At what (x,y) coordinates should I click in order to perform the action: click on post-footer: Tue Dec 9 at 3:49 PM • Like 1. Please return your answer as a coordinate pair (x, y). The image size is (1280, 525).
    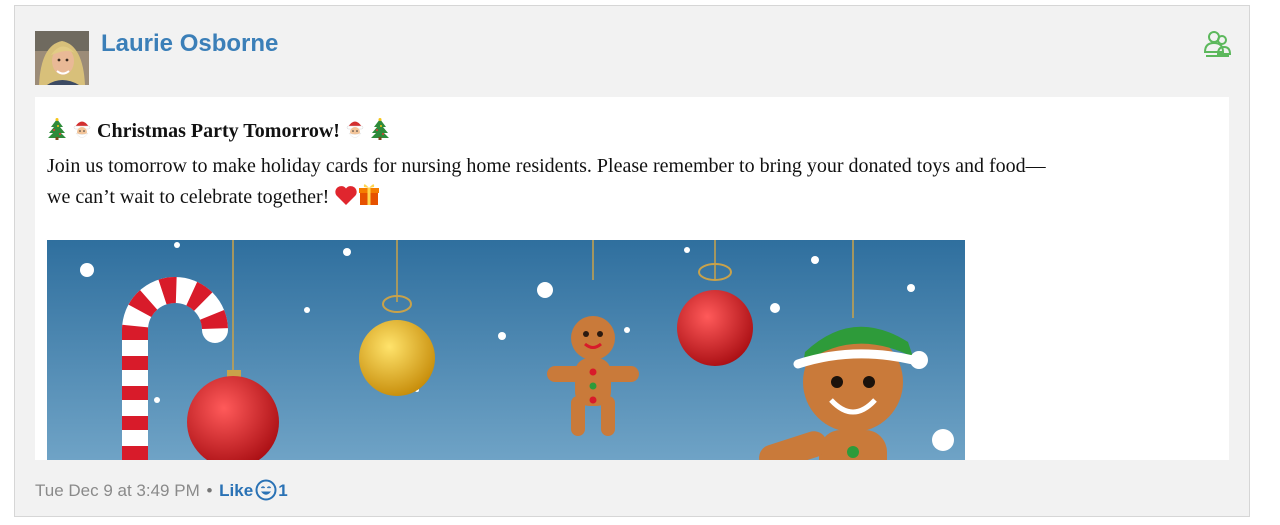
    Looking at the image, I should click on (161, 490).